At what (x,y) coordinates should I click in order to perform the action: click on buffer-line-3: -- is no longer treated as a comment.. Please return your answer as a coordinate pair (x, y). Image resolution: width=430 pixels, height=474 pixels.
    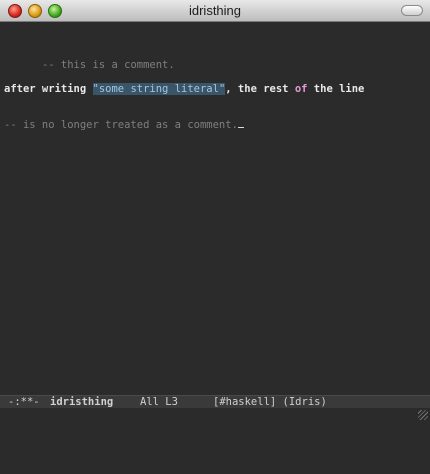
    Looking at the image, I should click on (215, 125).